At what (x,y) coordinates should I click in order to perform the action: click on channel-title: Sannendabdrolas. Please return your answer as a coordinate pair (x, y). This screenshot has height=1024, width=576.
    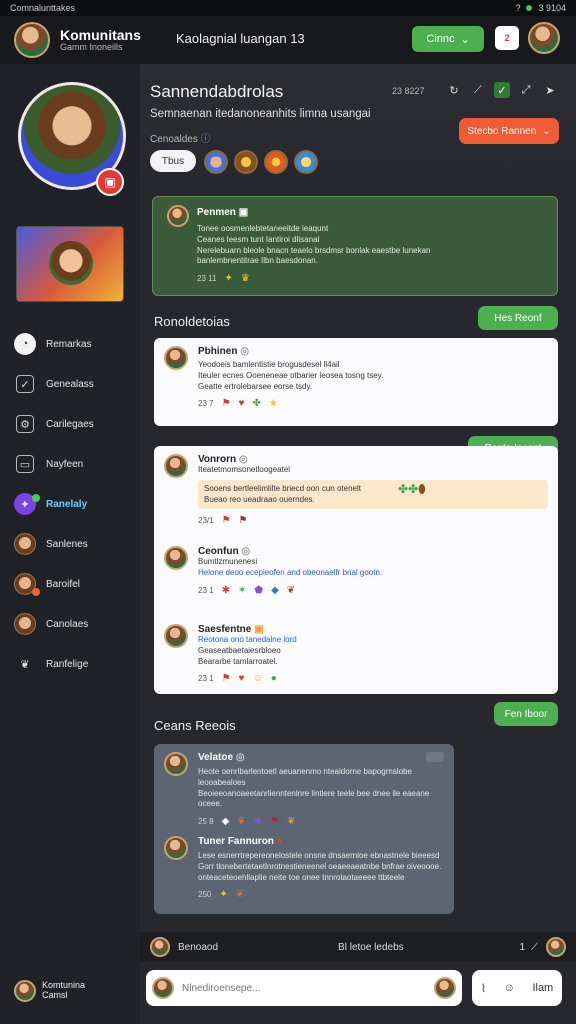
    Looking at the image, I should click on (217, 91).